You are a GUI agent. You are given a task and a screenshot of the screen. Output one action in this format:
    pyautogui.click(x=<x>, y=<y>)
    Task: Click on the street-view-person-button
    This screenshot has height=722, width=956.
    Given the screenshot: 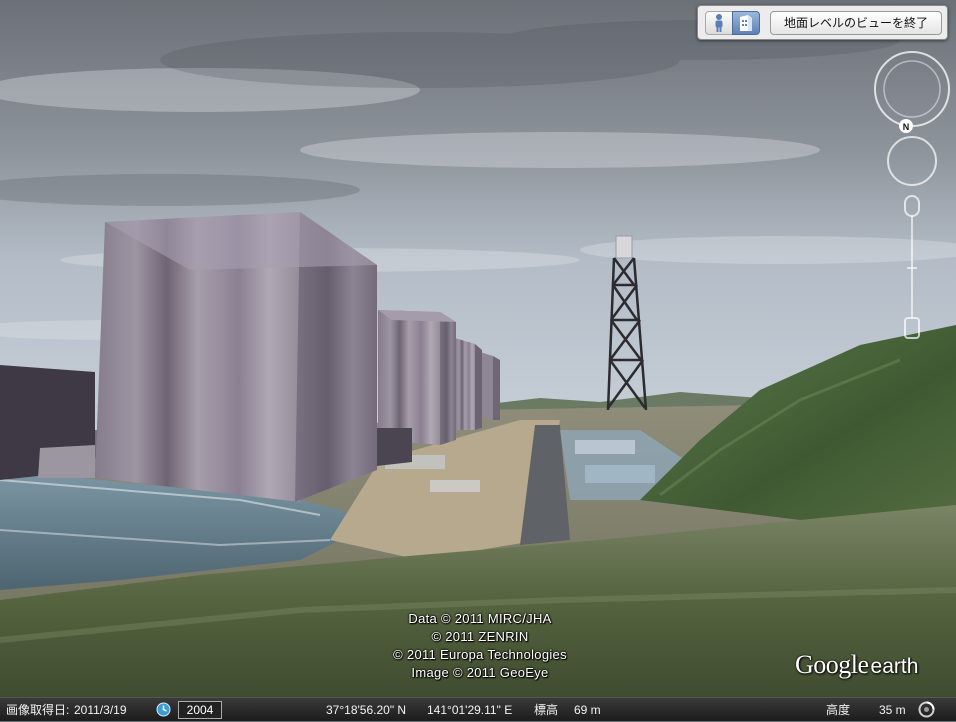 What is the action you would take?
    pyautogui.click(x=719, y=23)
    